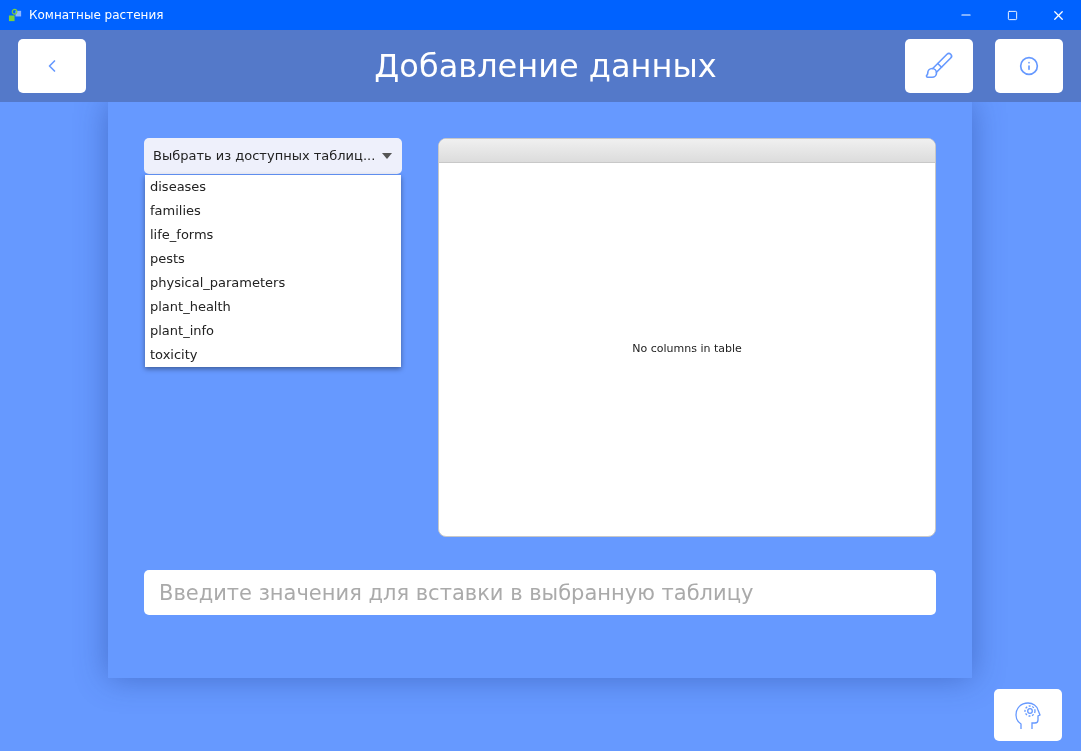 The image size is (1081, 751). Describe the element at coordinates (273, 235) in the screenshot. I see `dropdown-option: life_forms` at that location.